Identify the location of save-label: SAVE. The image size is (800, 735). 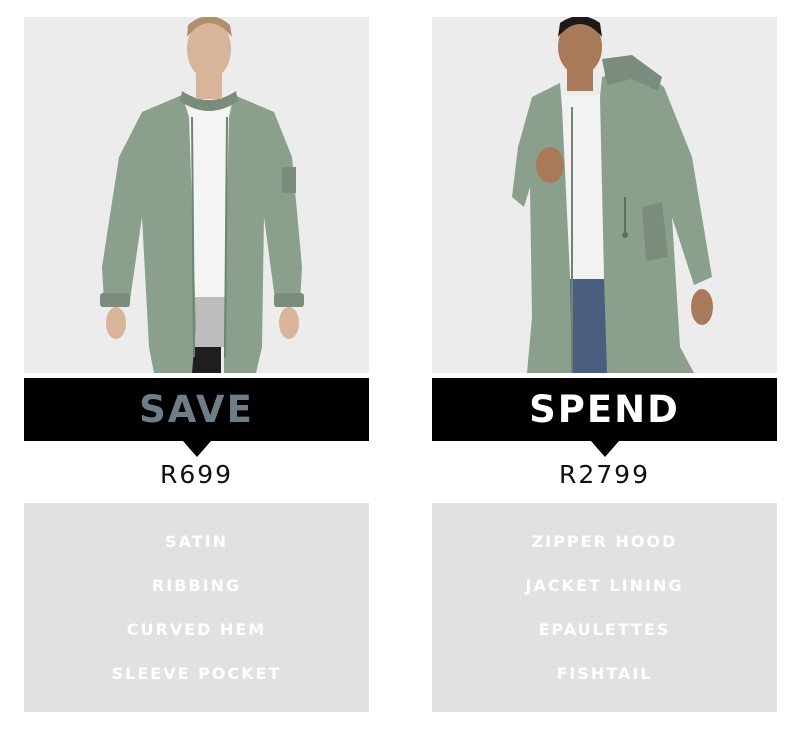
(196, 409).